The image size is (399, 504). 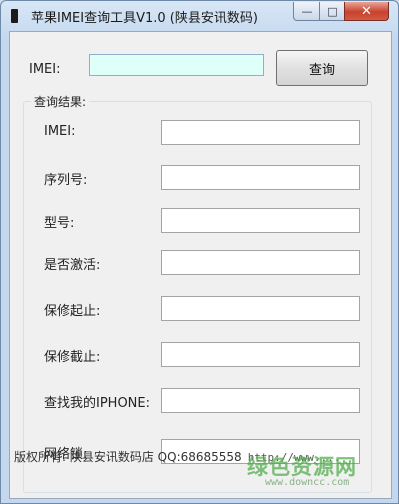 What do you see at coordinates (322, 68) in the screenshot?
I see `query-button: 查询` at bounding box center [322, 68].